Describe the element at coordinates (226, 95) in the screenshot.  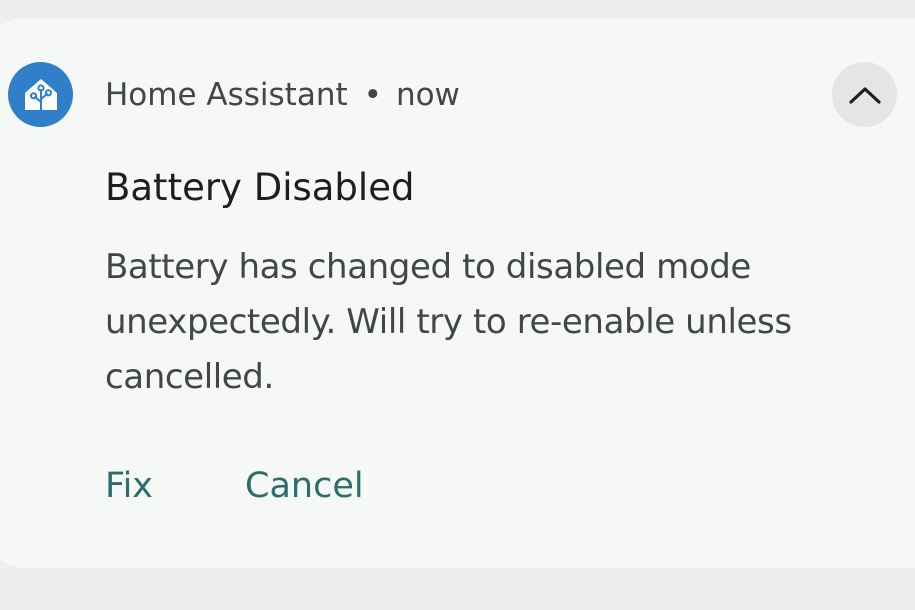
I see `app-name: Home Assistant` at that location.